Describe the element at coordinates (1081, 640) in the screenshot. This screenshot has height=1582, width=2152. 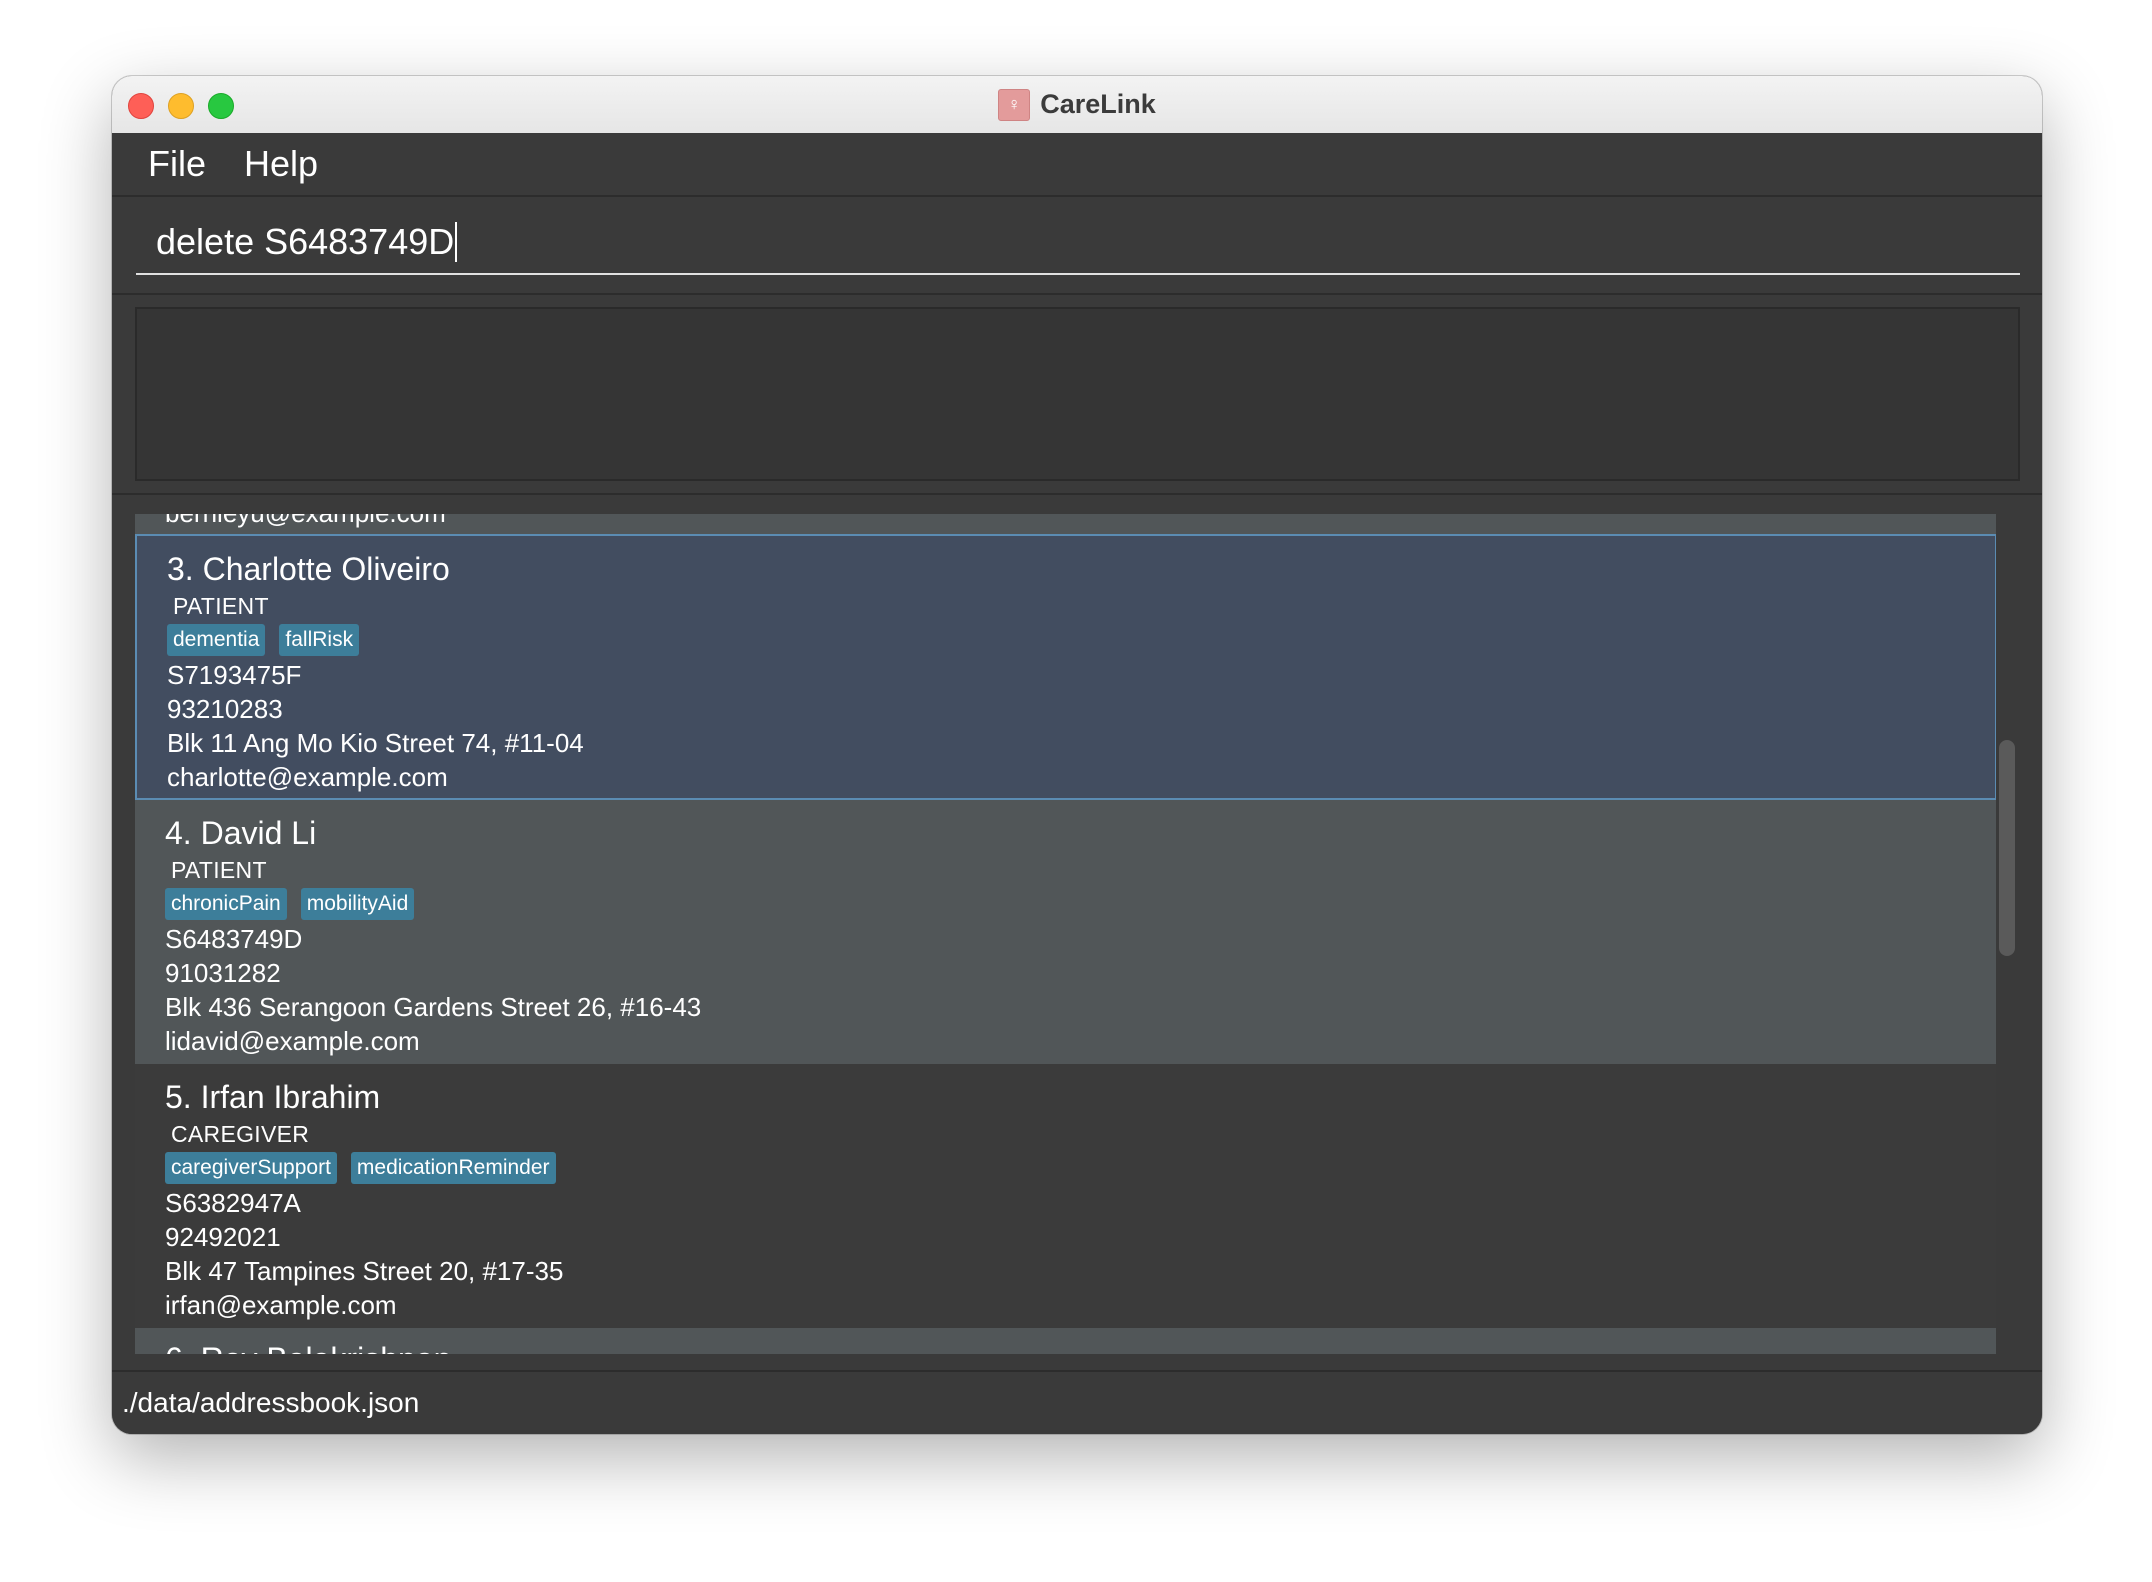
I see `person-tags: dementia fallRisk` at that location.